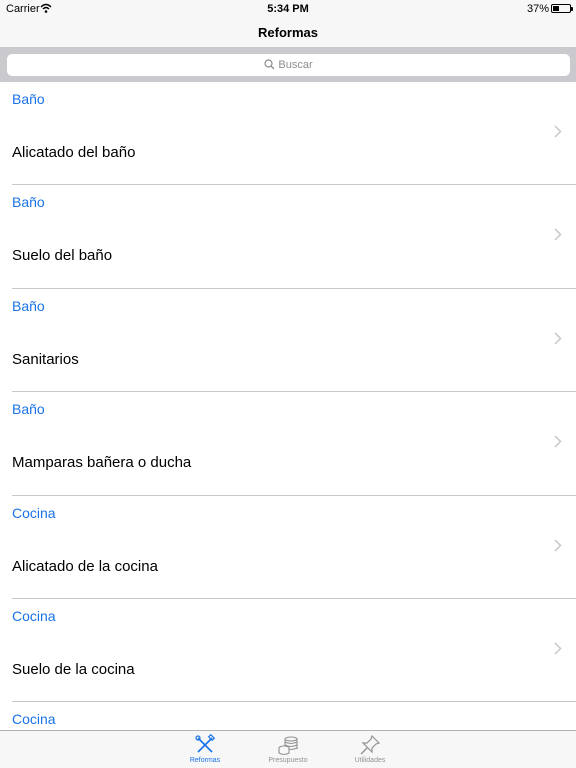 The image size is (576, 768). I want to click on list-item-title: Alicatado de la cocina, so click(85, 566).